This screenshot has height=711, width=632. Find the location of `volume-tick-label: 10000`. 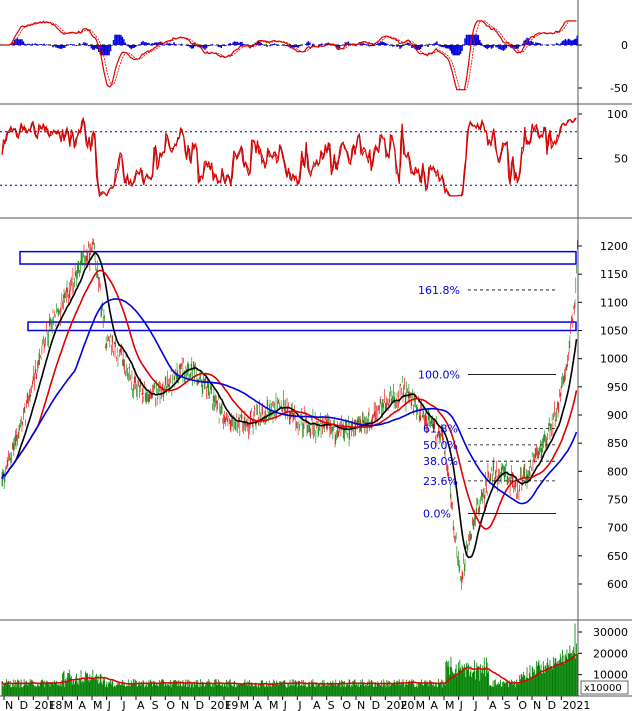

volume-tick-label: 10000 is located at coordinates (610, 675).